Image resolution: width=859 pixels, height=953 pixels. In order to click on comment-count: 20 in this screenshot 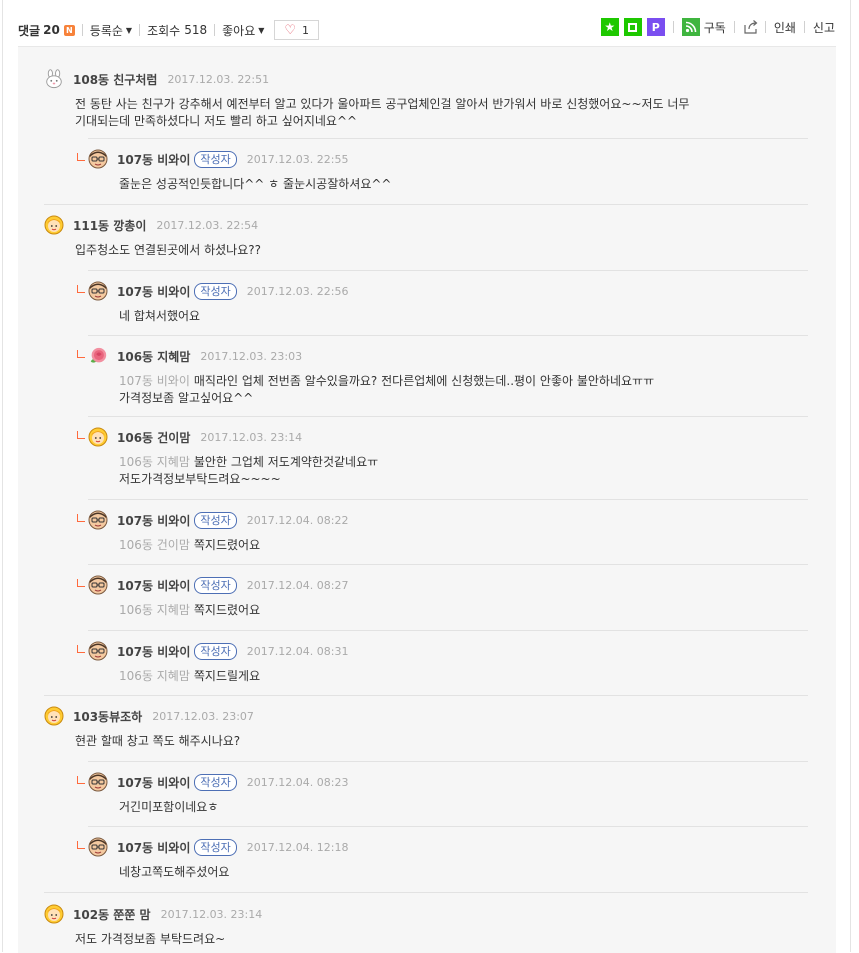, I will do `click(51, 30)`.